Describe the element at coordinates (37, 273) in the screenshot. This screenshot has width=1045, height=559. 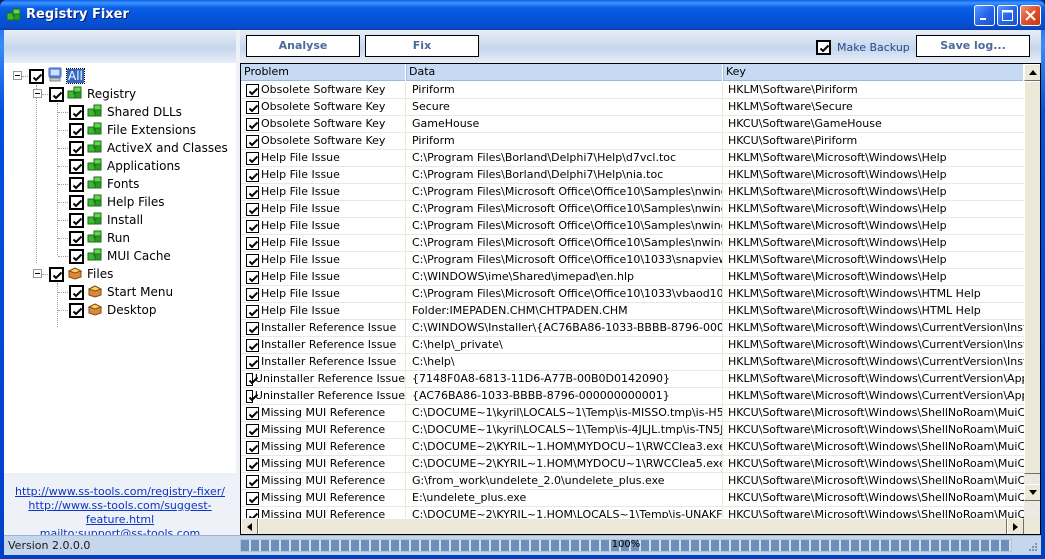
I see `collapse-files-toggle` at that location.